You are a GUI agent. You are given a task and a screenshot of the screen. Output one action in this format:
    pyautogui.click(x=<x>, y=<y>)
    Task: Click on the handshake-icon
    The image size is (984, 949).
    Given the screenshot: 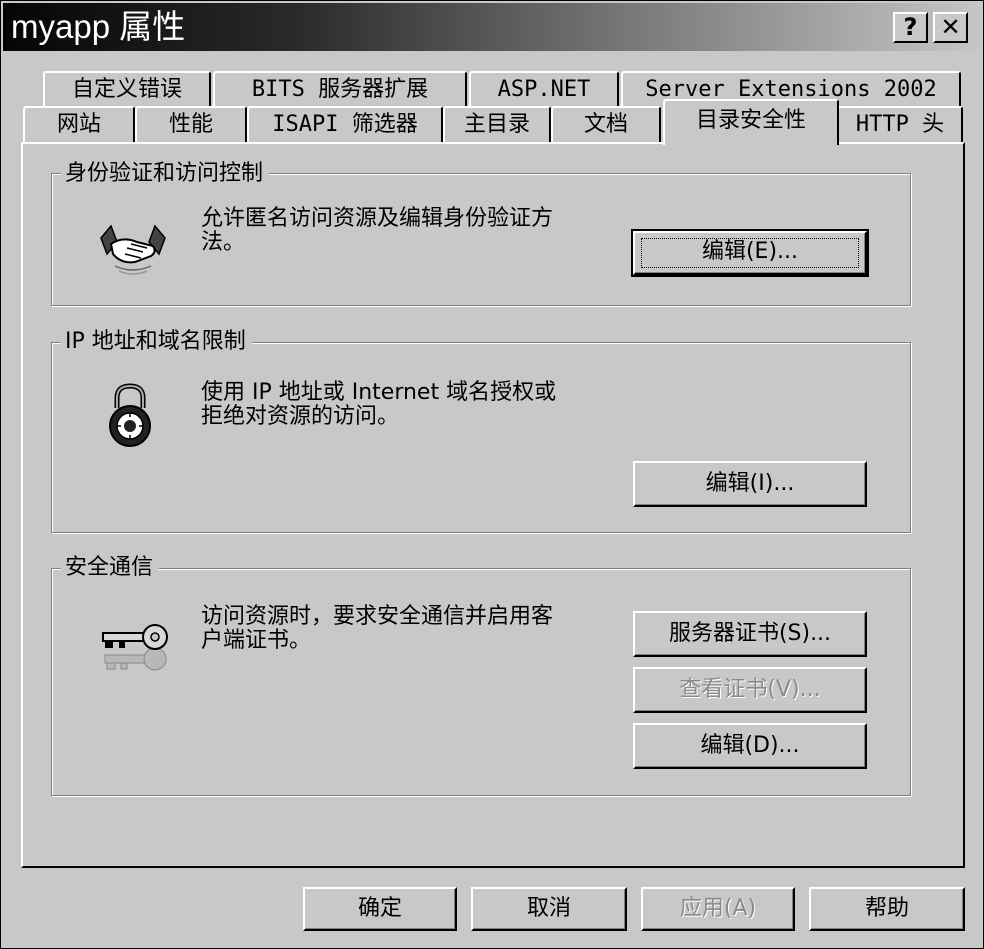 What is the action you would take?
    pyautogui.click(x=133, y=249)
    